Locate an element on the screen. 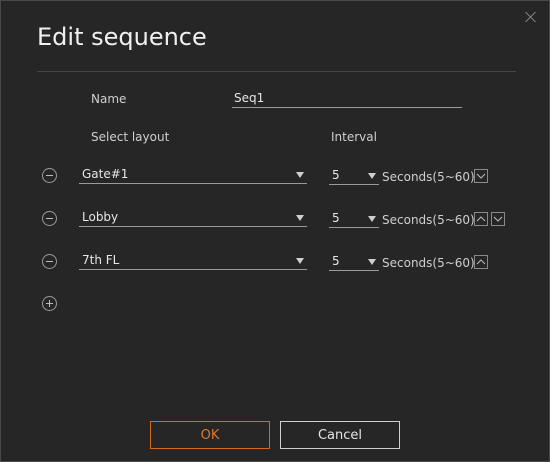 The height and width of the screenshot is (462, 550). interval-label: Interval is located at coordinates (354, 137).